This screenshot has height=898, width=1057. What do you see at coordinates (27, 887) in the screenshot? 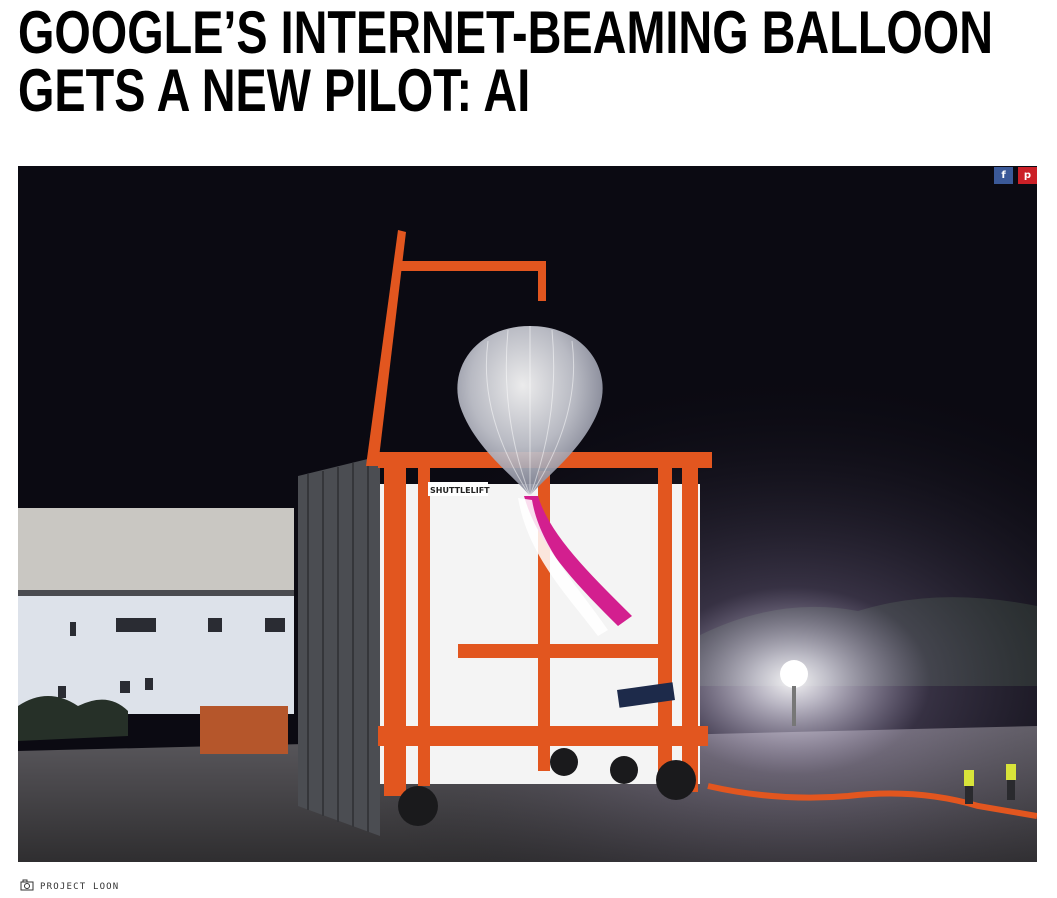
I see `camera-icon` at bounding box center [27, 887].